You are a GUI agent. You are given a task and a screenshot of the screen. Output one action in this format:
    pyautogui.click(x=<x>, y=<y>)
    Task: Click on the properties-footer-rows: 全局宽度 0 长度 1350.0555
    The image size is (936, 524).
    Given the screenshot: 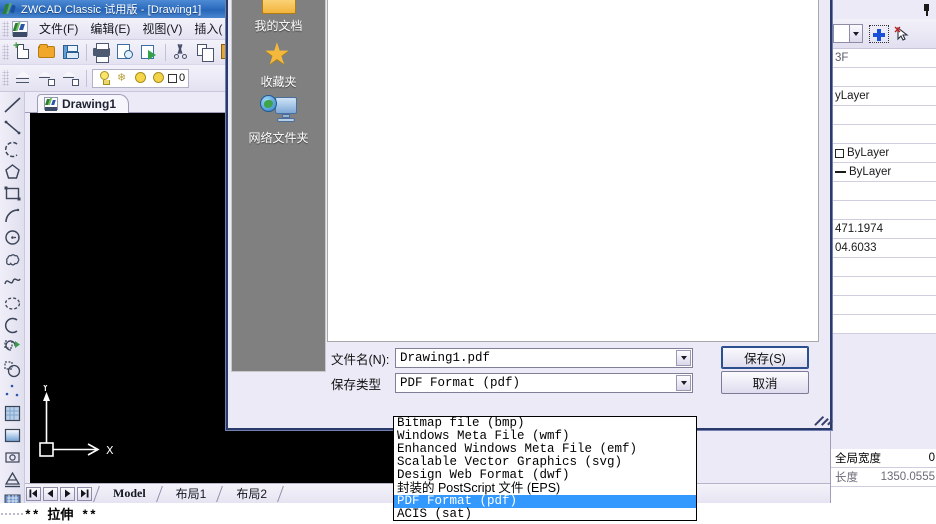 What is the action you would take?
    pyautogui.click(x=883, y=476)
    